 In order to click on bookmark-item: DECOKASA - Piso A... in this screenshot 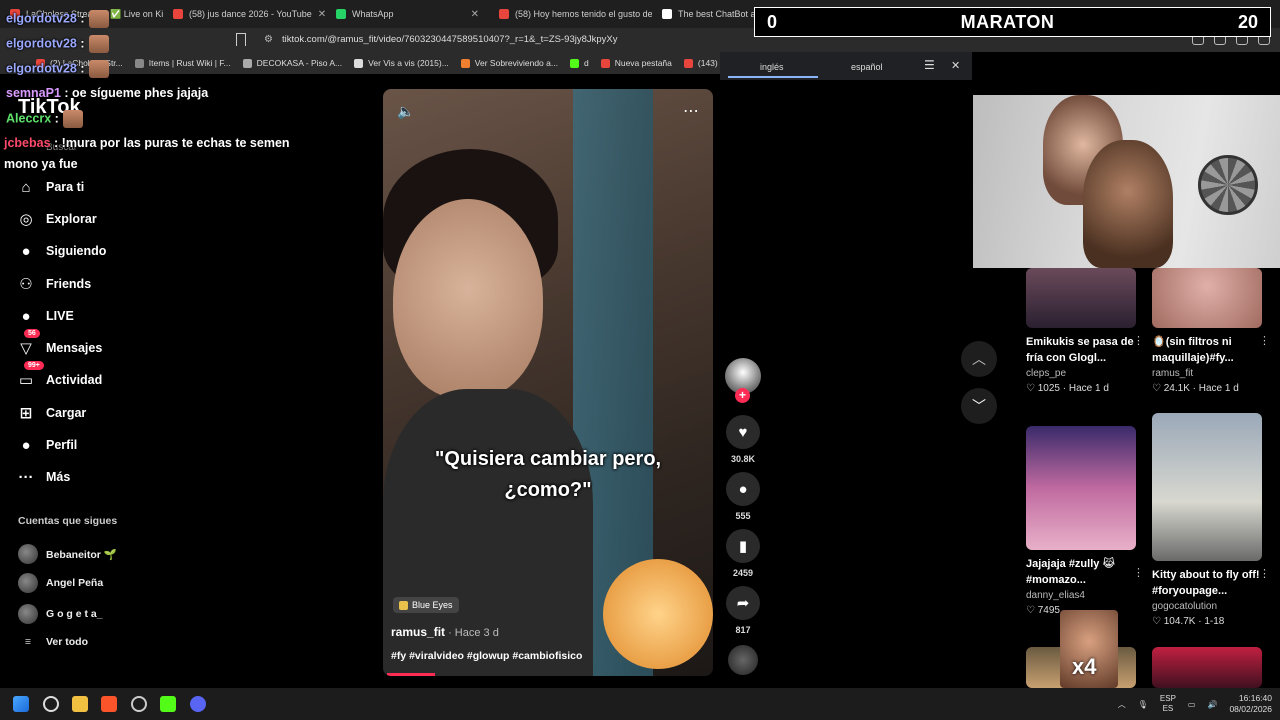, I will do `click(293, 63)`.